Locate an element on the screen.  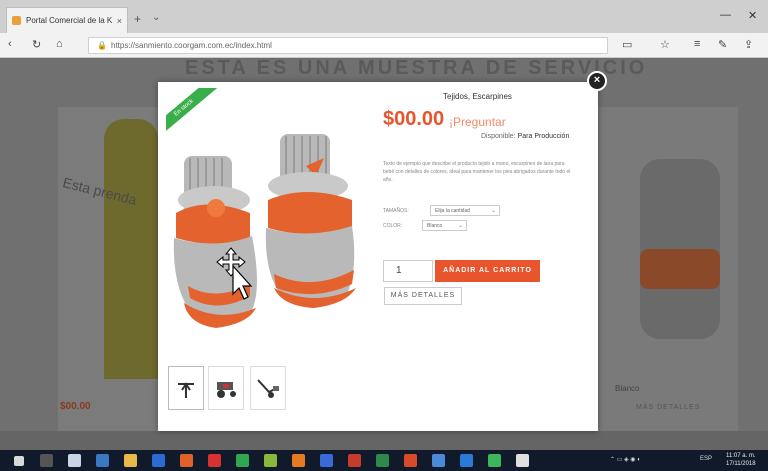
background-details-link: MÁS DETALLES is located at coordinates (668, 407).